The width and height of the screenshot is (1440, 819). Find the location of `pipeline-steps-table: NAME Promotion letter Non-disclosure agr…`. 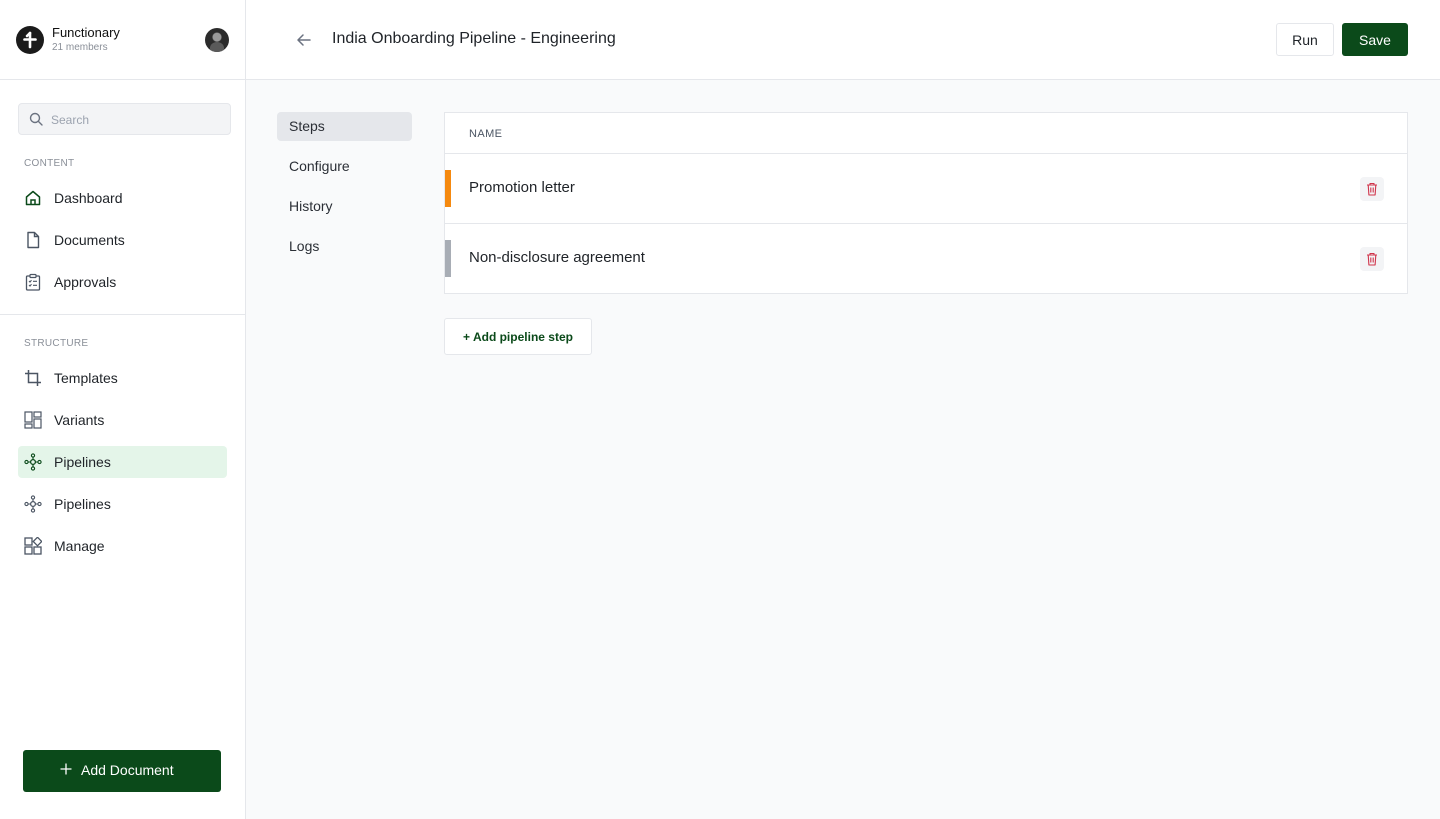

pipeline-steps-table: NAME Promotion letter Non-disclosure agr… is located at coordinates (926, 203).